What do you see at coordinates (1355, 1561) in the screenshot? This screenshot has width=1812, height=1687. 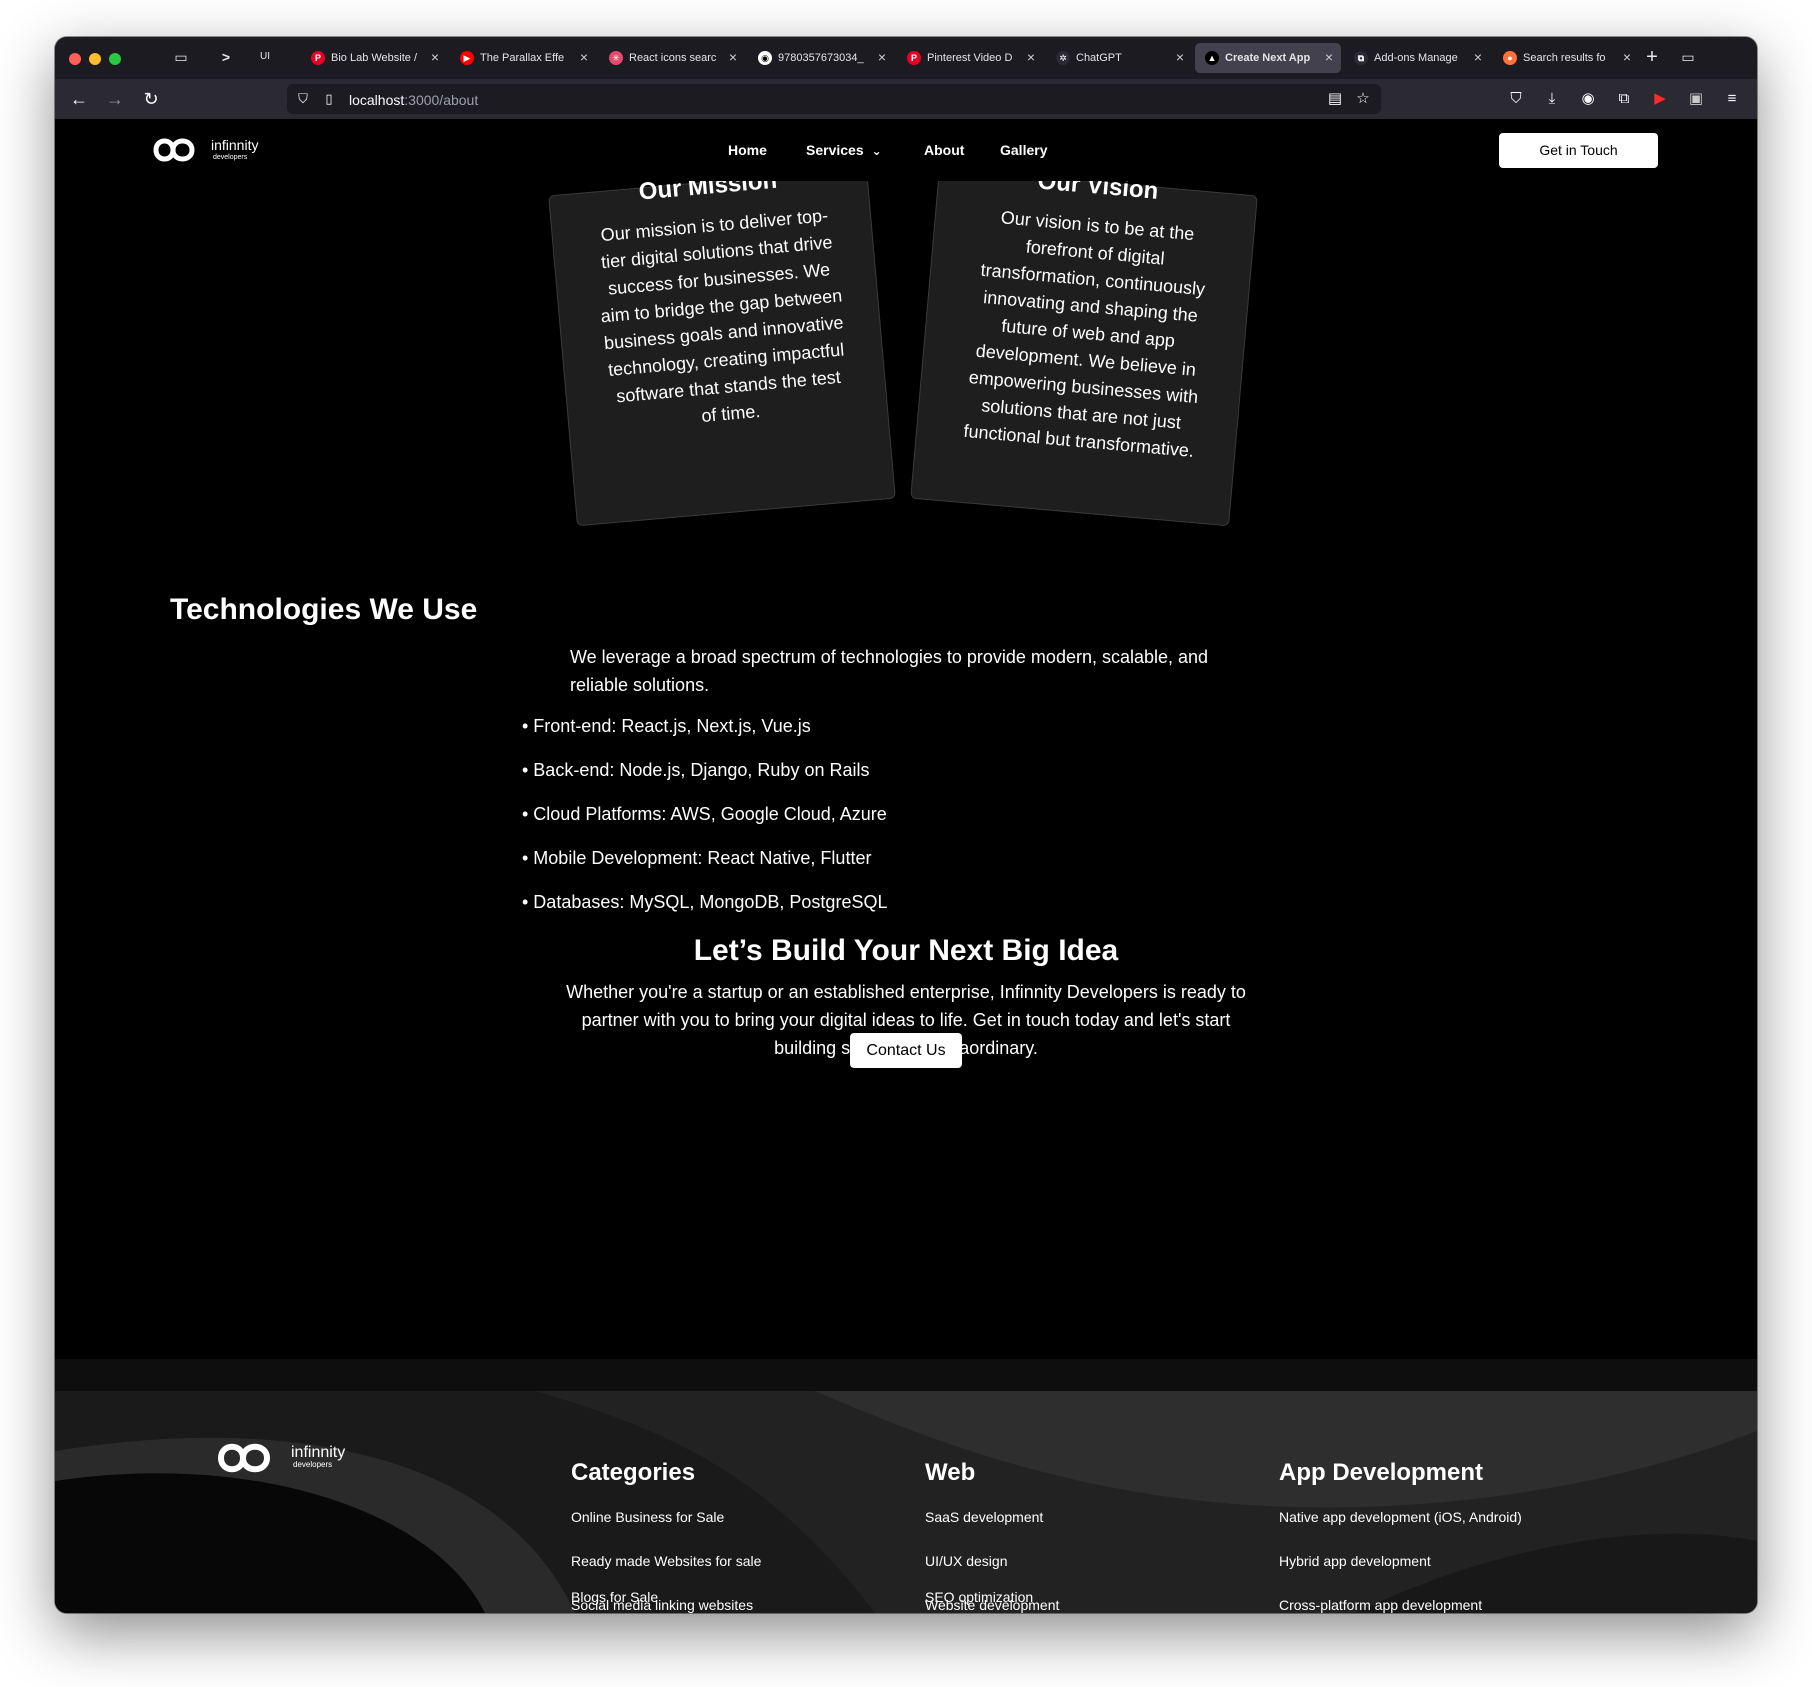 I see `footer-link: Hybrid app development` at bounding box center [1355, 1561].